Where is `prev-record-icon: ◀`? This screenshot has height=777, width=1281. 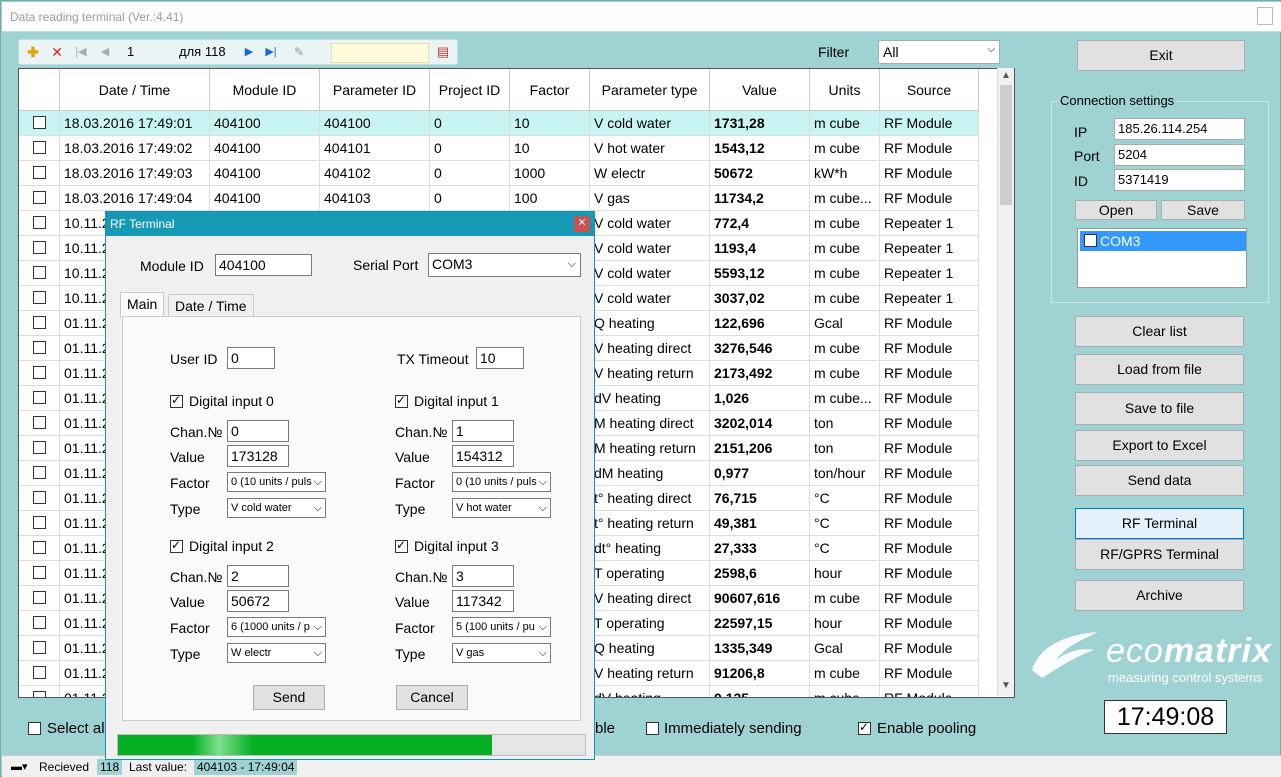
prev-record-icon: ◀ is located at coordinates (105, 52).